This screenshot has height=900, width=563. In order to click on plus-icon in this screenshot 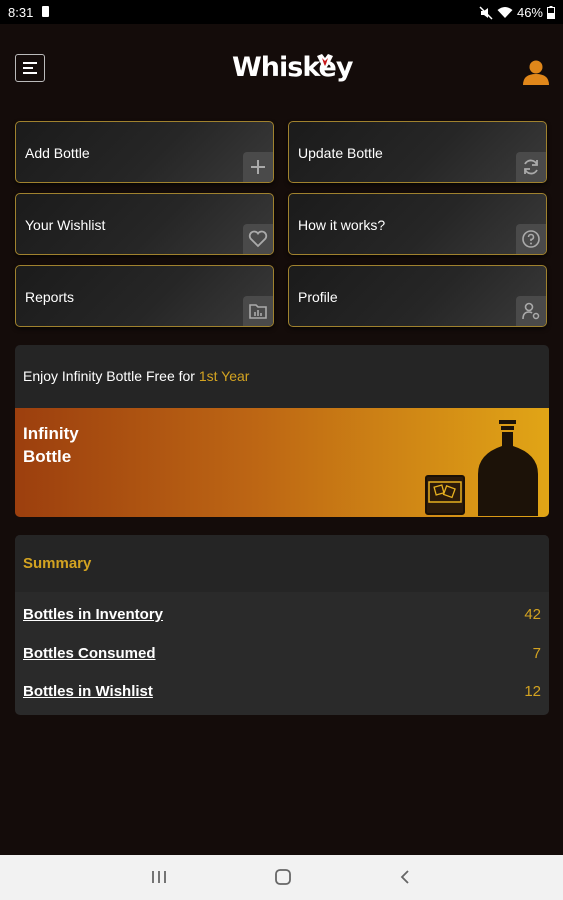, I will do `click(258, 167)`.